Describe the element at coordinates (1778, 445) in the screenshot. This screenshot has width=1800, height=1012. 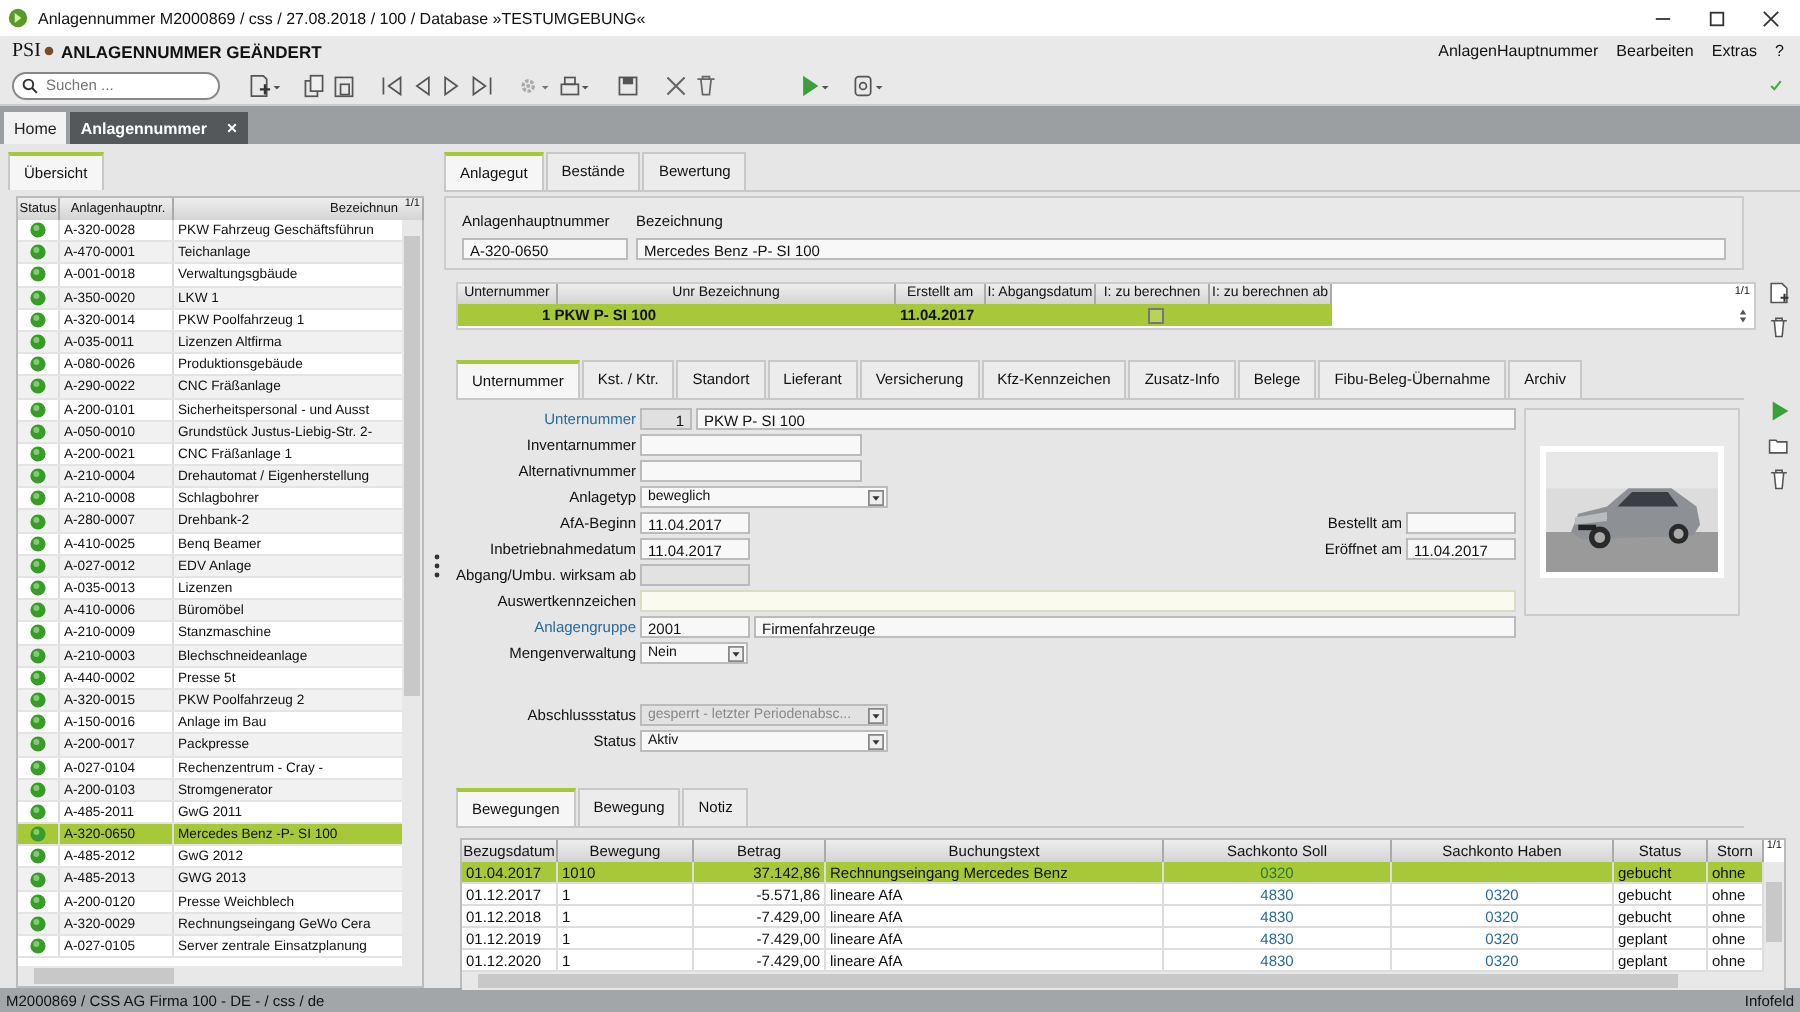
I see `folder-icon` at that location.